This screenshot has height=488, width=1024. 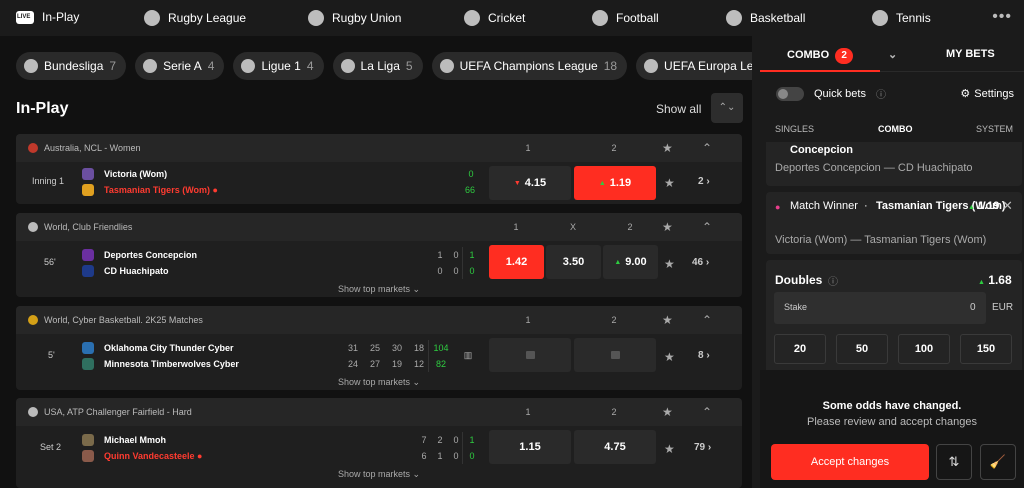 I want to click on tab-my-bets: MY BETS, so click(x=970, y=54).